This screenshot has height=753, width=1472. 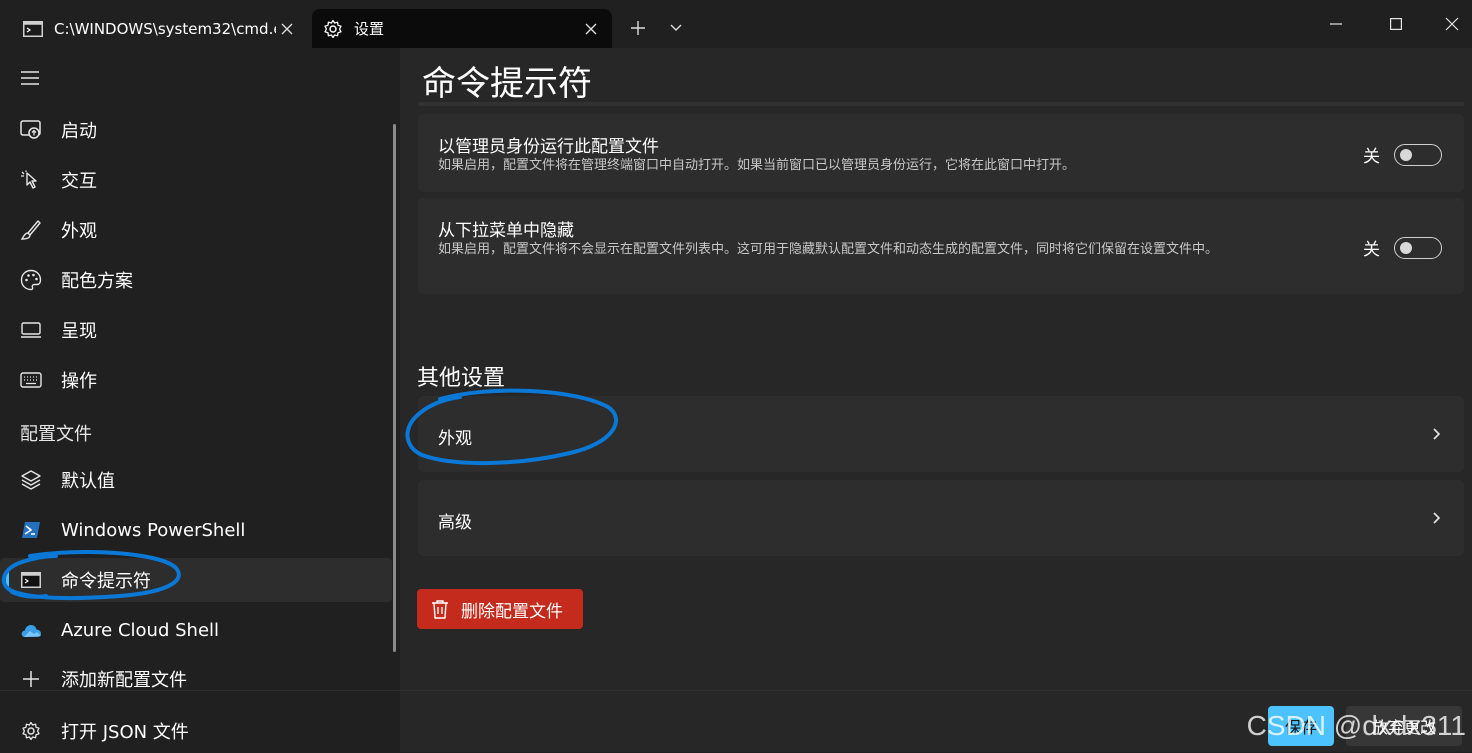 What do you see at coordinates (1404, 726) in the screenshot?
I see `discard-changes-button: 放弃更改` at bounding box center [1404, 726].